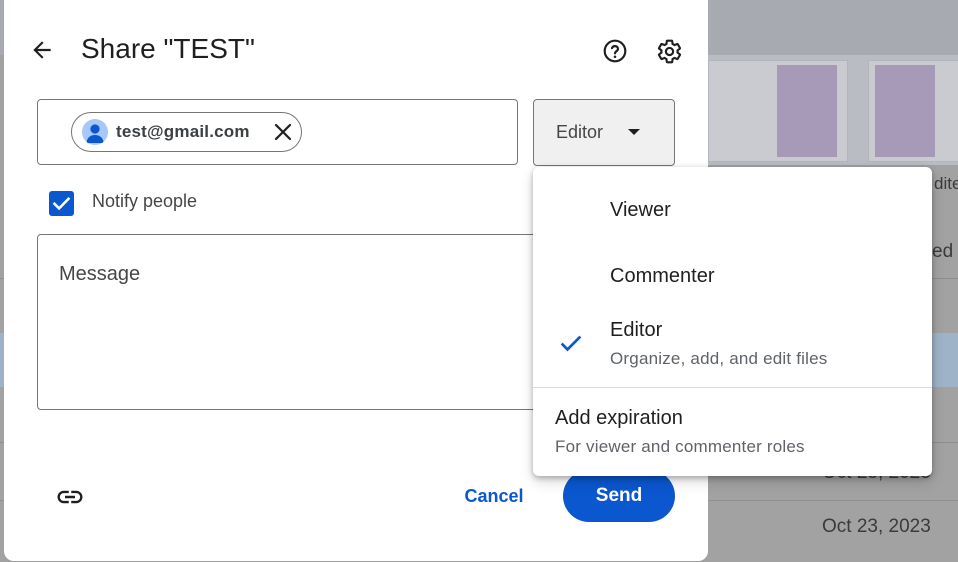 Image resolution: width=958 pixels, height=562 pixels. Describe the element at coordinates (662, 276) in the screenshot. I see `role-option-label: Commenter` at that location.